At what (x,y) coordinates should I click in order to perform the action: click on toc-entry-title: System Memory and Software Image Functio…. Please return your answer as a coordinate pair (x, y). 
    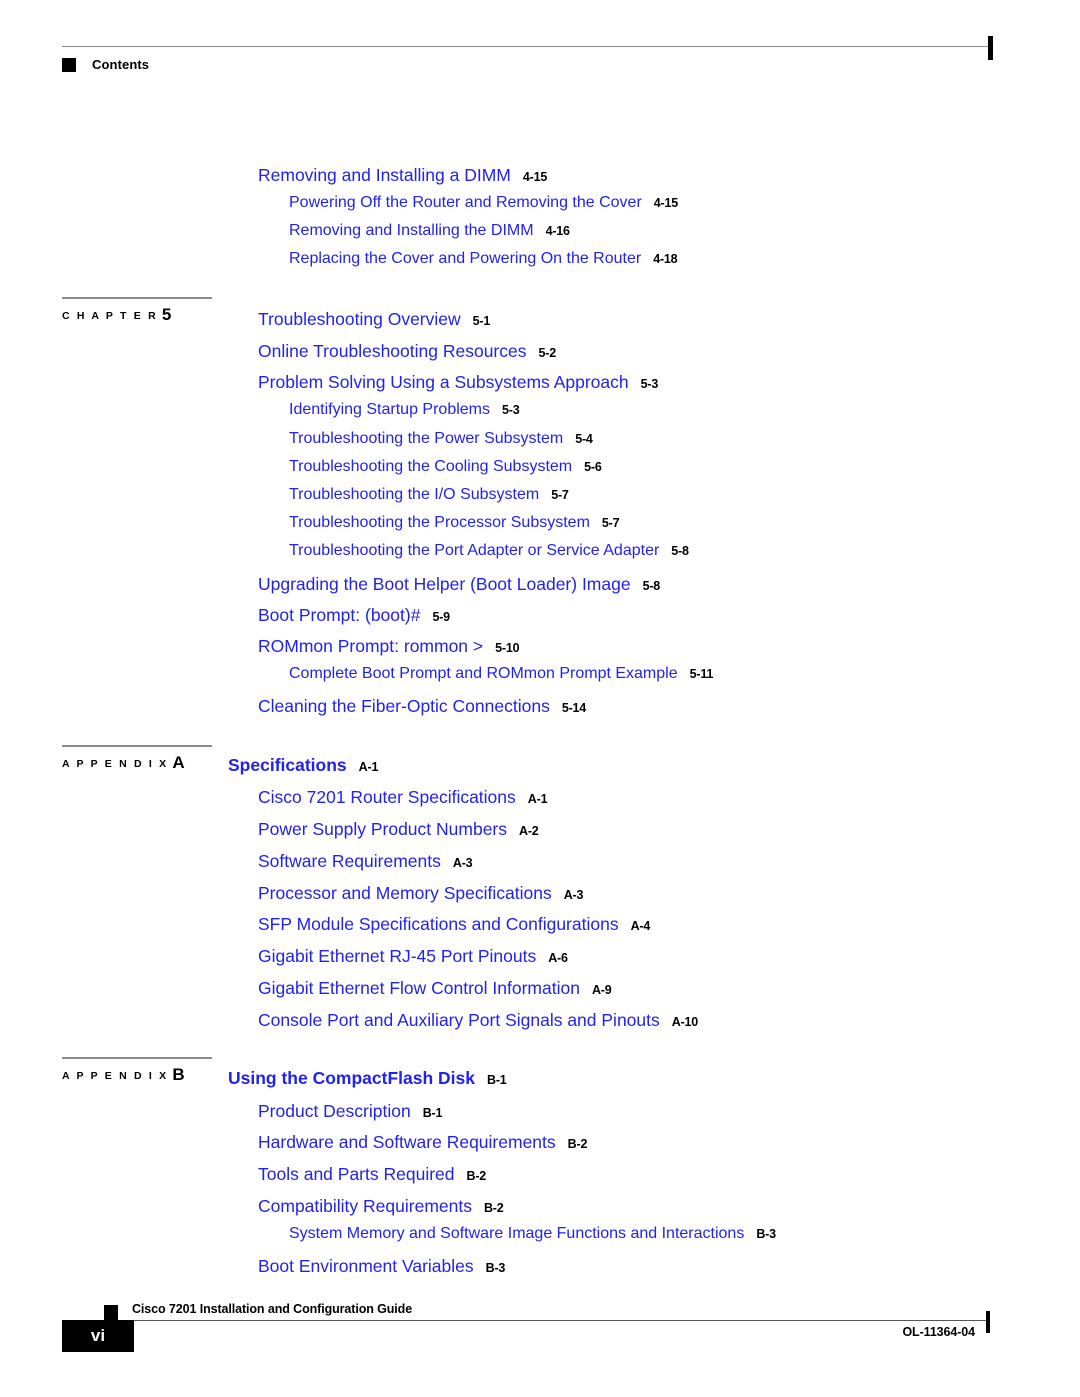
    Looking at the image, I should click on (516, 1233).